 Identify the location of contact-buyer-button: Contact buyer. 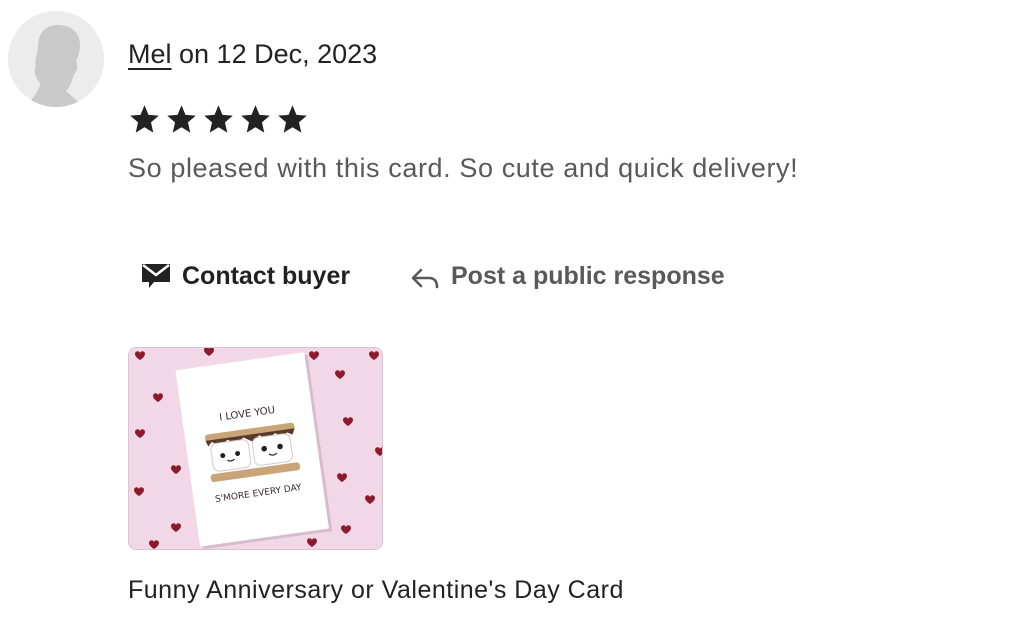
(245, 276).